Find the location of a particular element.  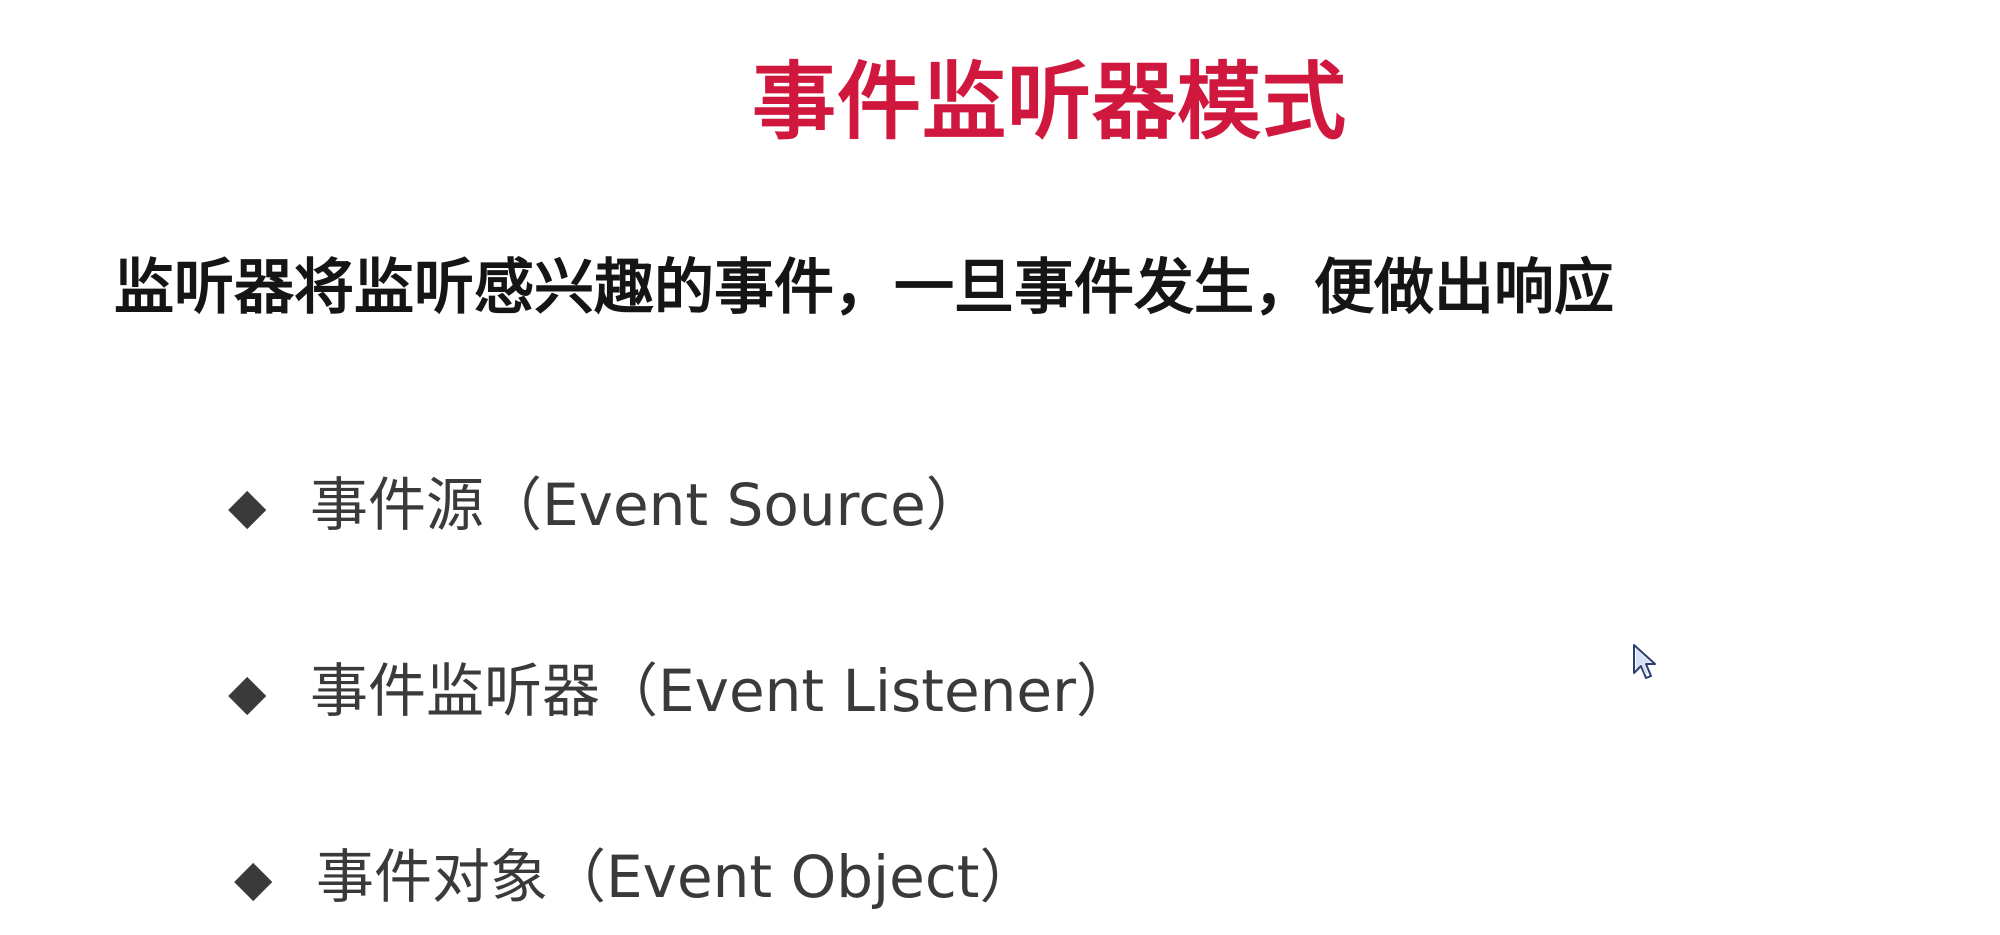

bullet-item-event-listener: ◆ 事件监听器（Event Listener） is located at coordinates (681, 692).